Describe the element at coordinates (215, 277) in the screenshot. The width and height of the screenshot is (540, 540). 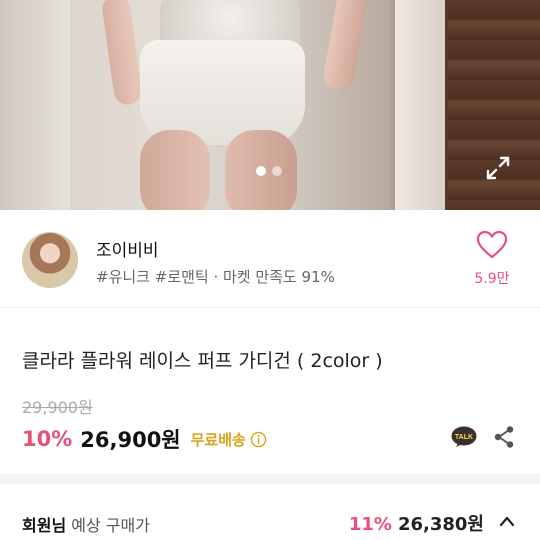
I see `seller-tags: #유니크 #로맨틱 · 마켓 만족도 91%` at that location.